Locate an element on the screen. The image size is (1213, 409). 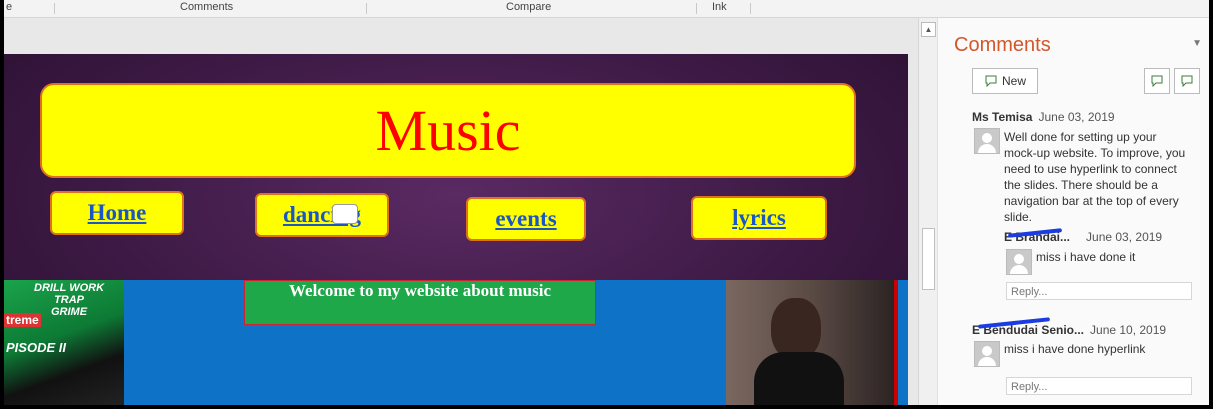
nav-button-lyrics: lyrics is located at coordinates (759, 218).